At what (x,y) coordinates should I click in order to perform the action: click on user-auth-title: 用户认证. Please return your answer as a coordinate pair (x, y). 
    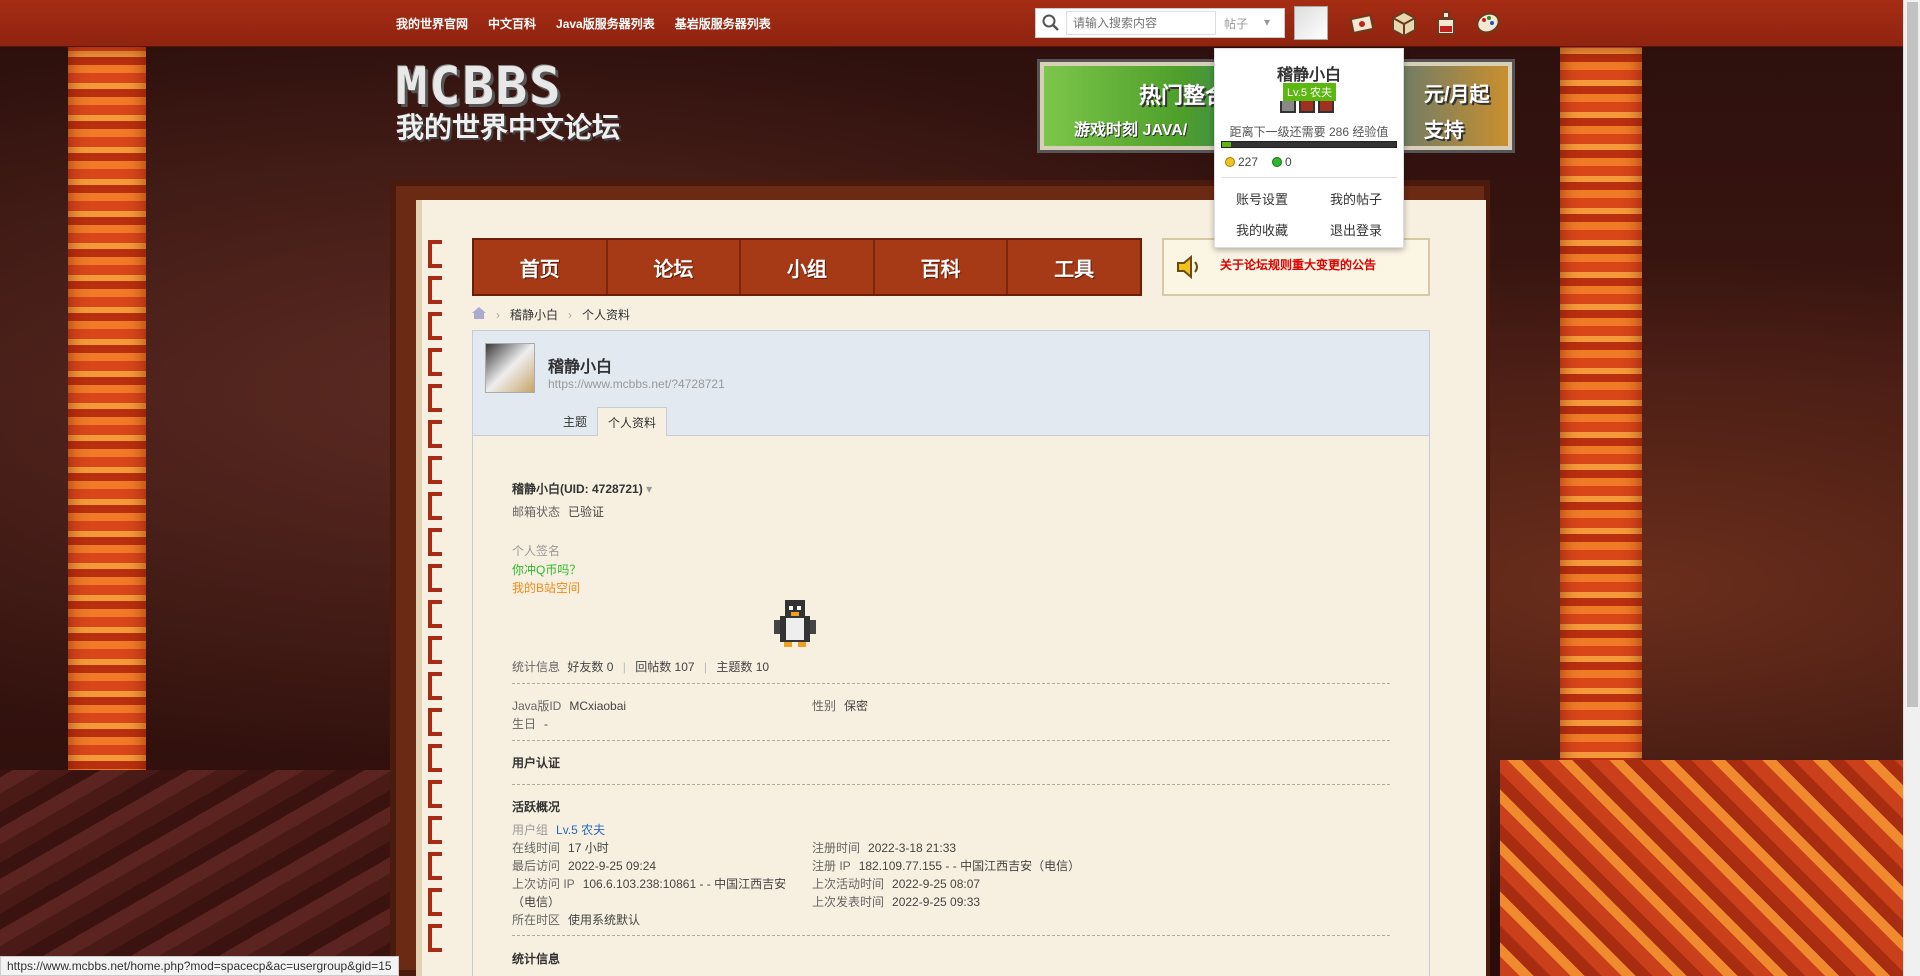
    Looking at the image, I should click on (536, 763).